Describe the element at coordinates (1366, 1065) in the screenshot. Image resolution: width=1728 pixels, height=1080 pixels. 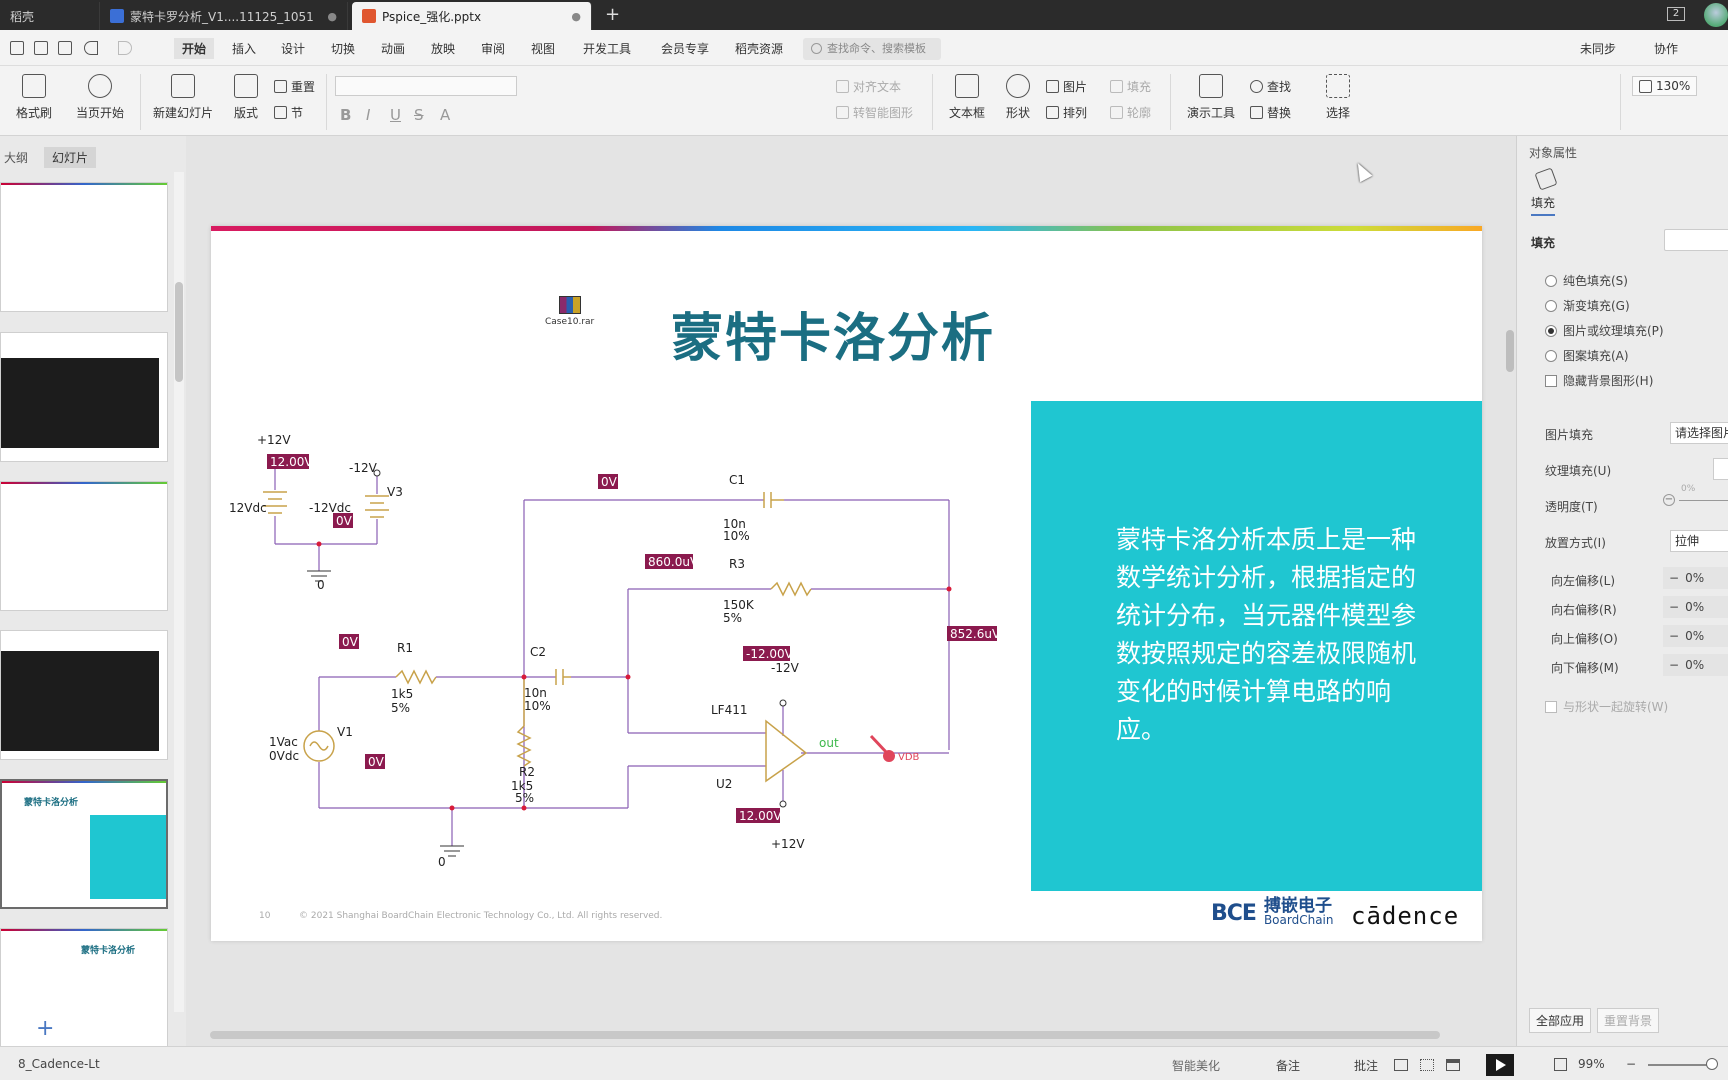
I see `comments-button: 批注` at that location.